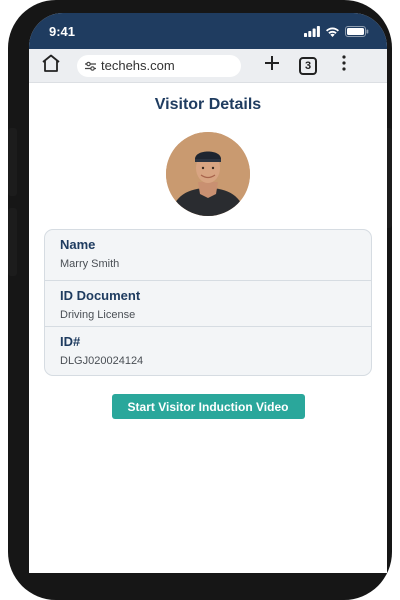 Image resolution: width=400 pixels, height=600 pixels. What do you see at coordinates (332, 31) in the screenshot?
I see `wifi-icon` at bounding box center [332, 31].